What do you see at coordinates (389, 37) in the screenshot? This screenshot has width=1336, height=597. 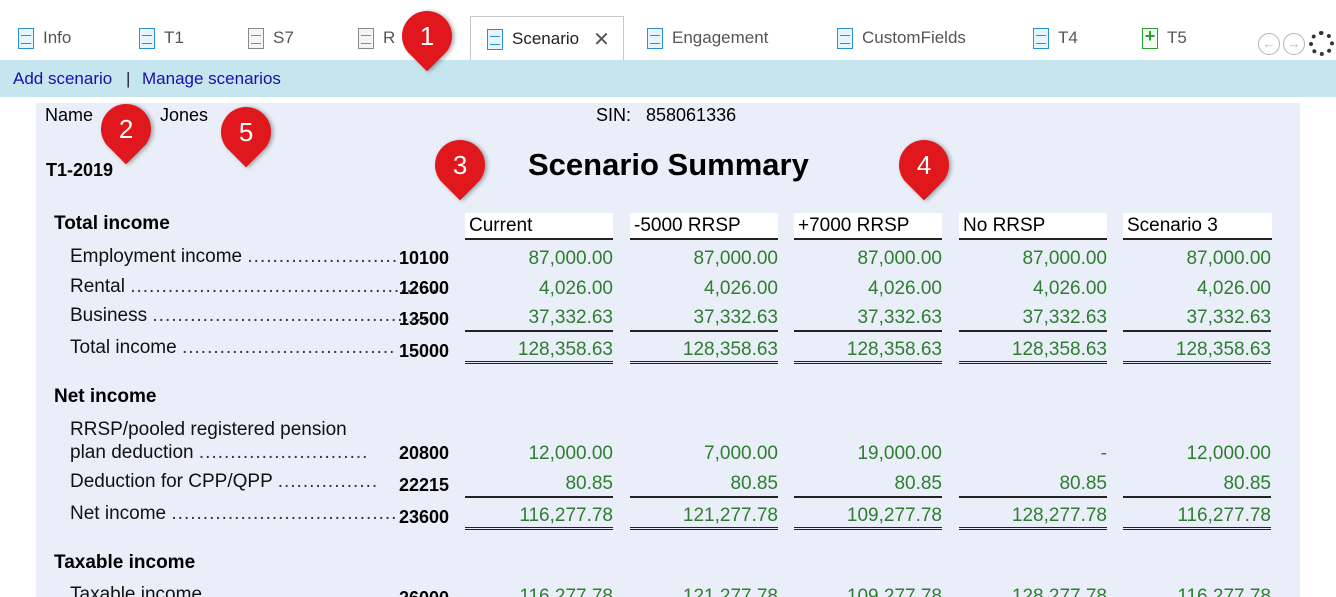 I see `tab-label: R` at bounding box center [389, 37].